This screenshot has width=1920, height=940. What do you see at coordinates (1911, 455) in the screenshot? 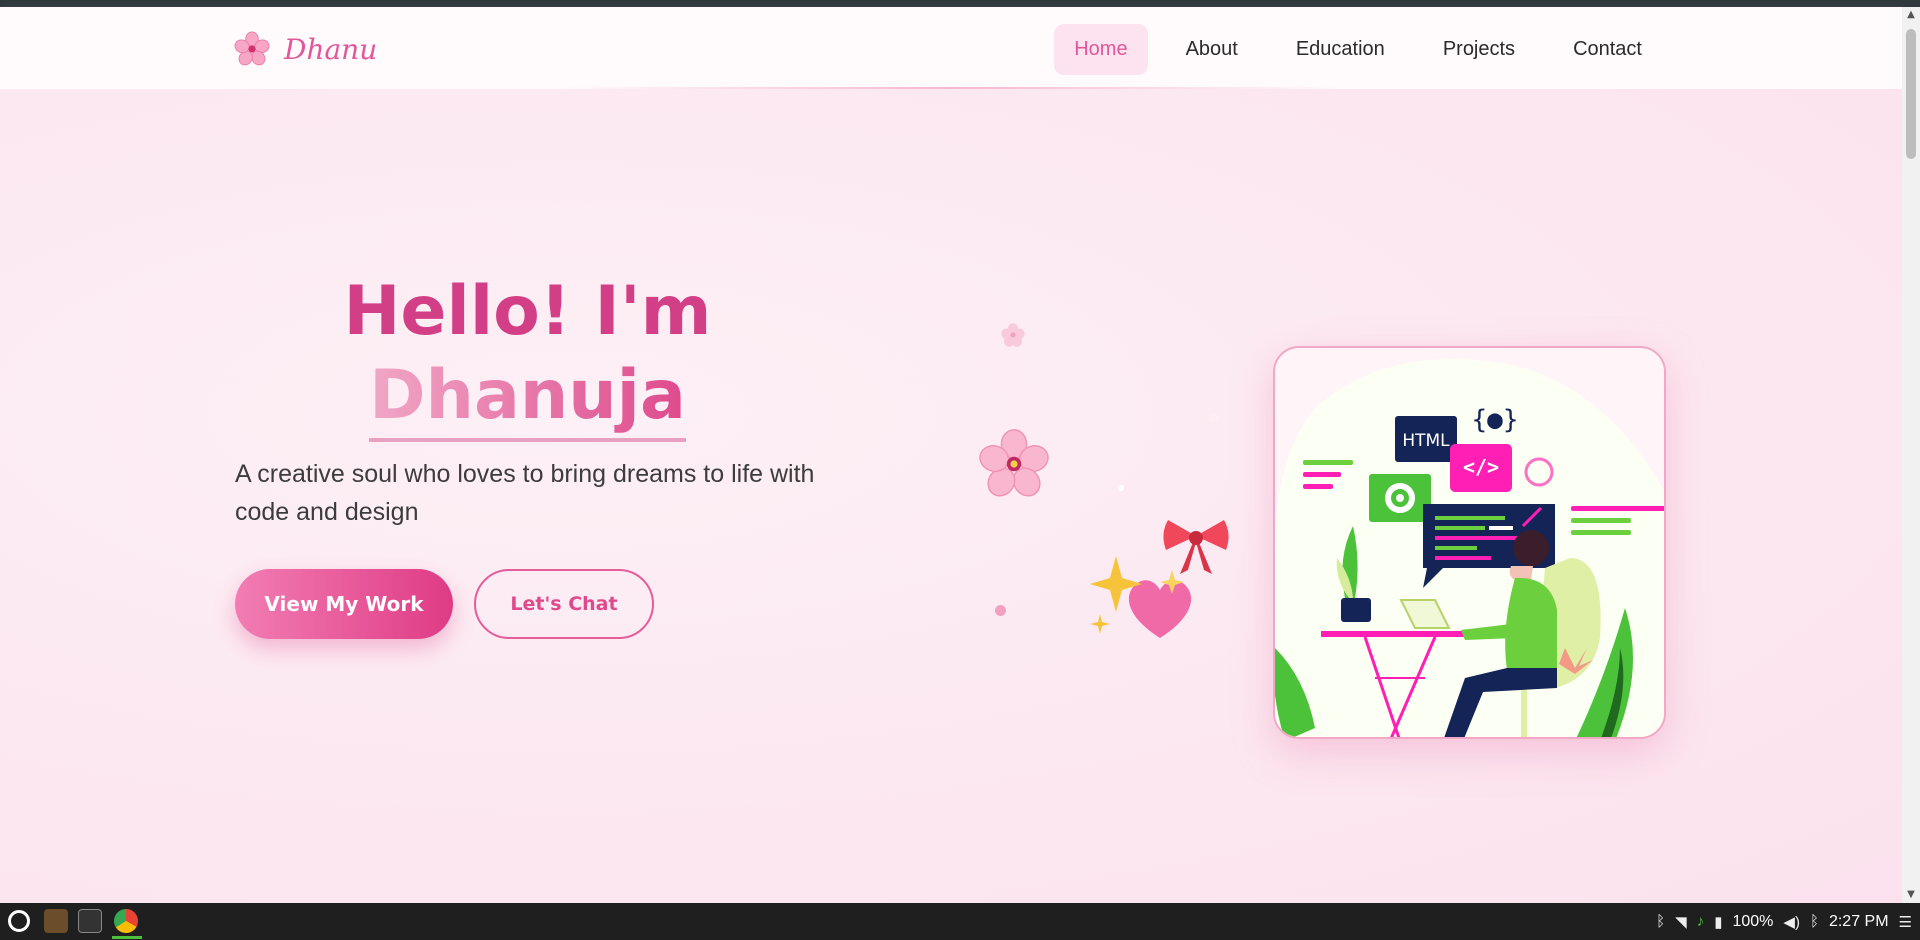
I see `page-scrollbar: ▲ ▼` at bounding box center [1911, 455].